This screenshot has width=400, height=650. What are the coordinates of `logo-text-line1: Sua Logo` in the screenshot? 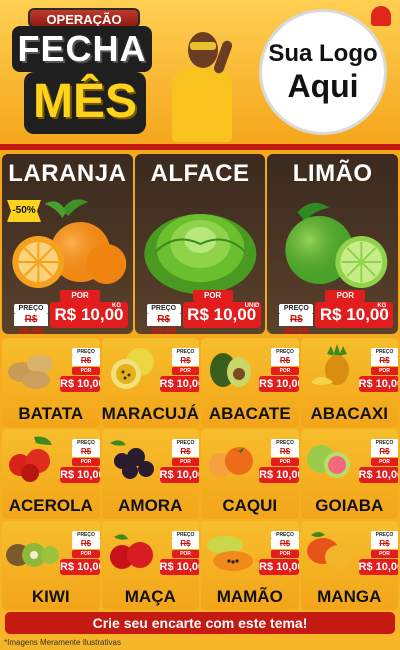 It's located at (323, 53).